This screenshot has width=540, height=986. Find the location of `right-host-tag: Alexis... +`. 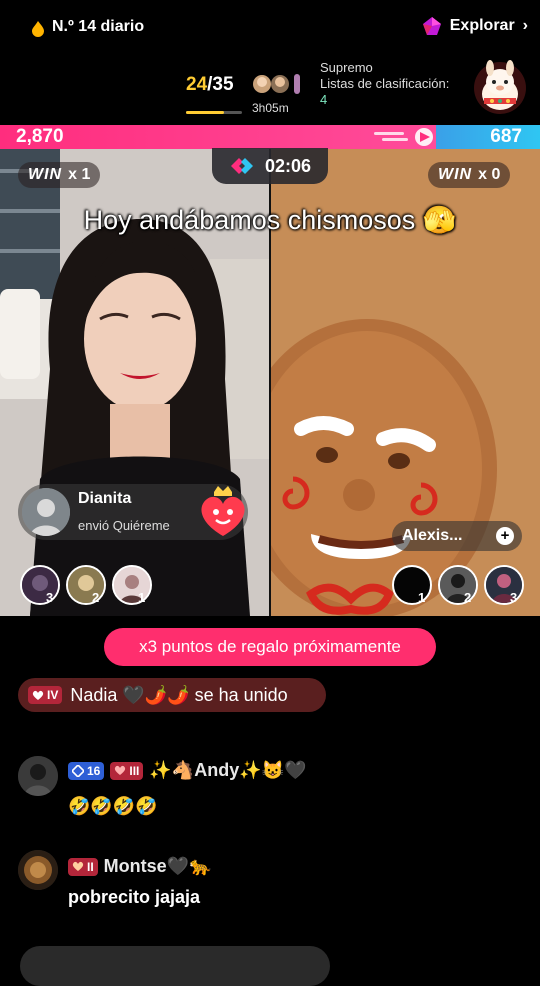

right-host-tag: Alexis... + is located at coordinates (457, 536).